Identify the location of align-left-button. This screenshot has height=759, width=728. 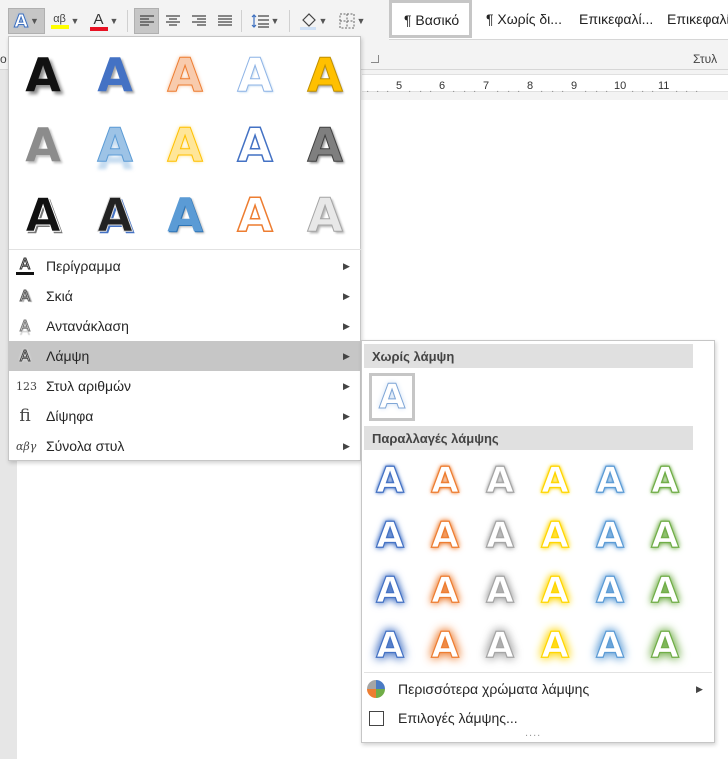
(146, 21).